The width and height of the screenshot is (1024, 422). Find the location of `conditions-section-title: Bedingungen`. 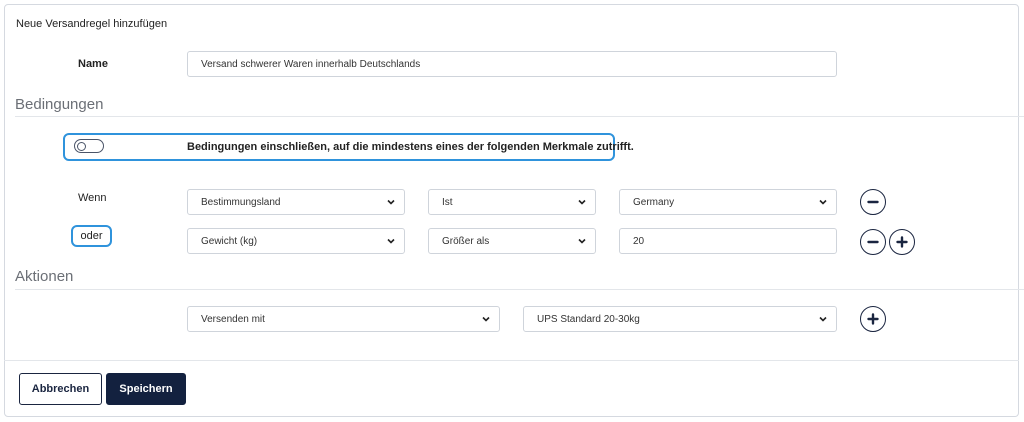

conditions-section-title: Bedingungen is located at coordinates (59, 104).